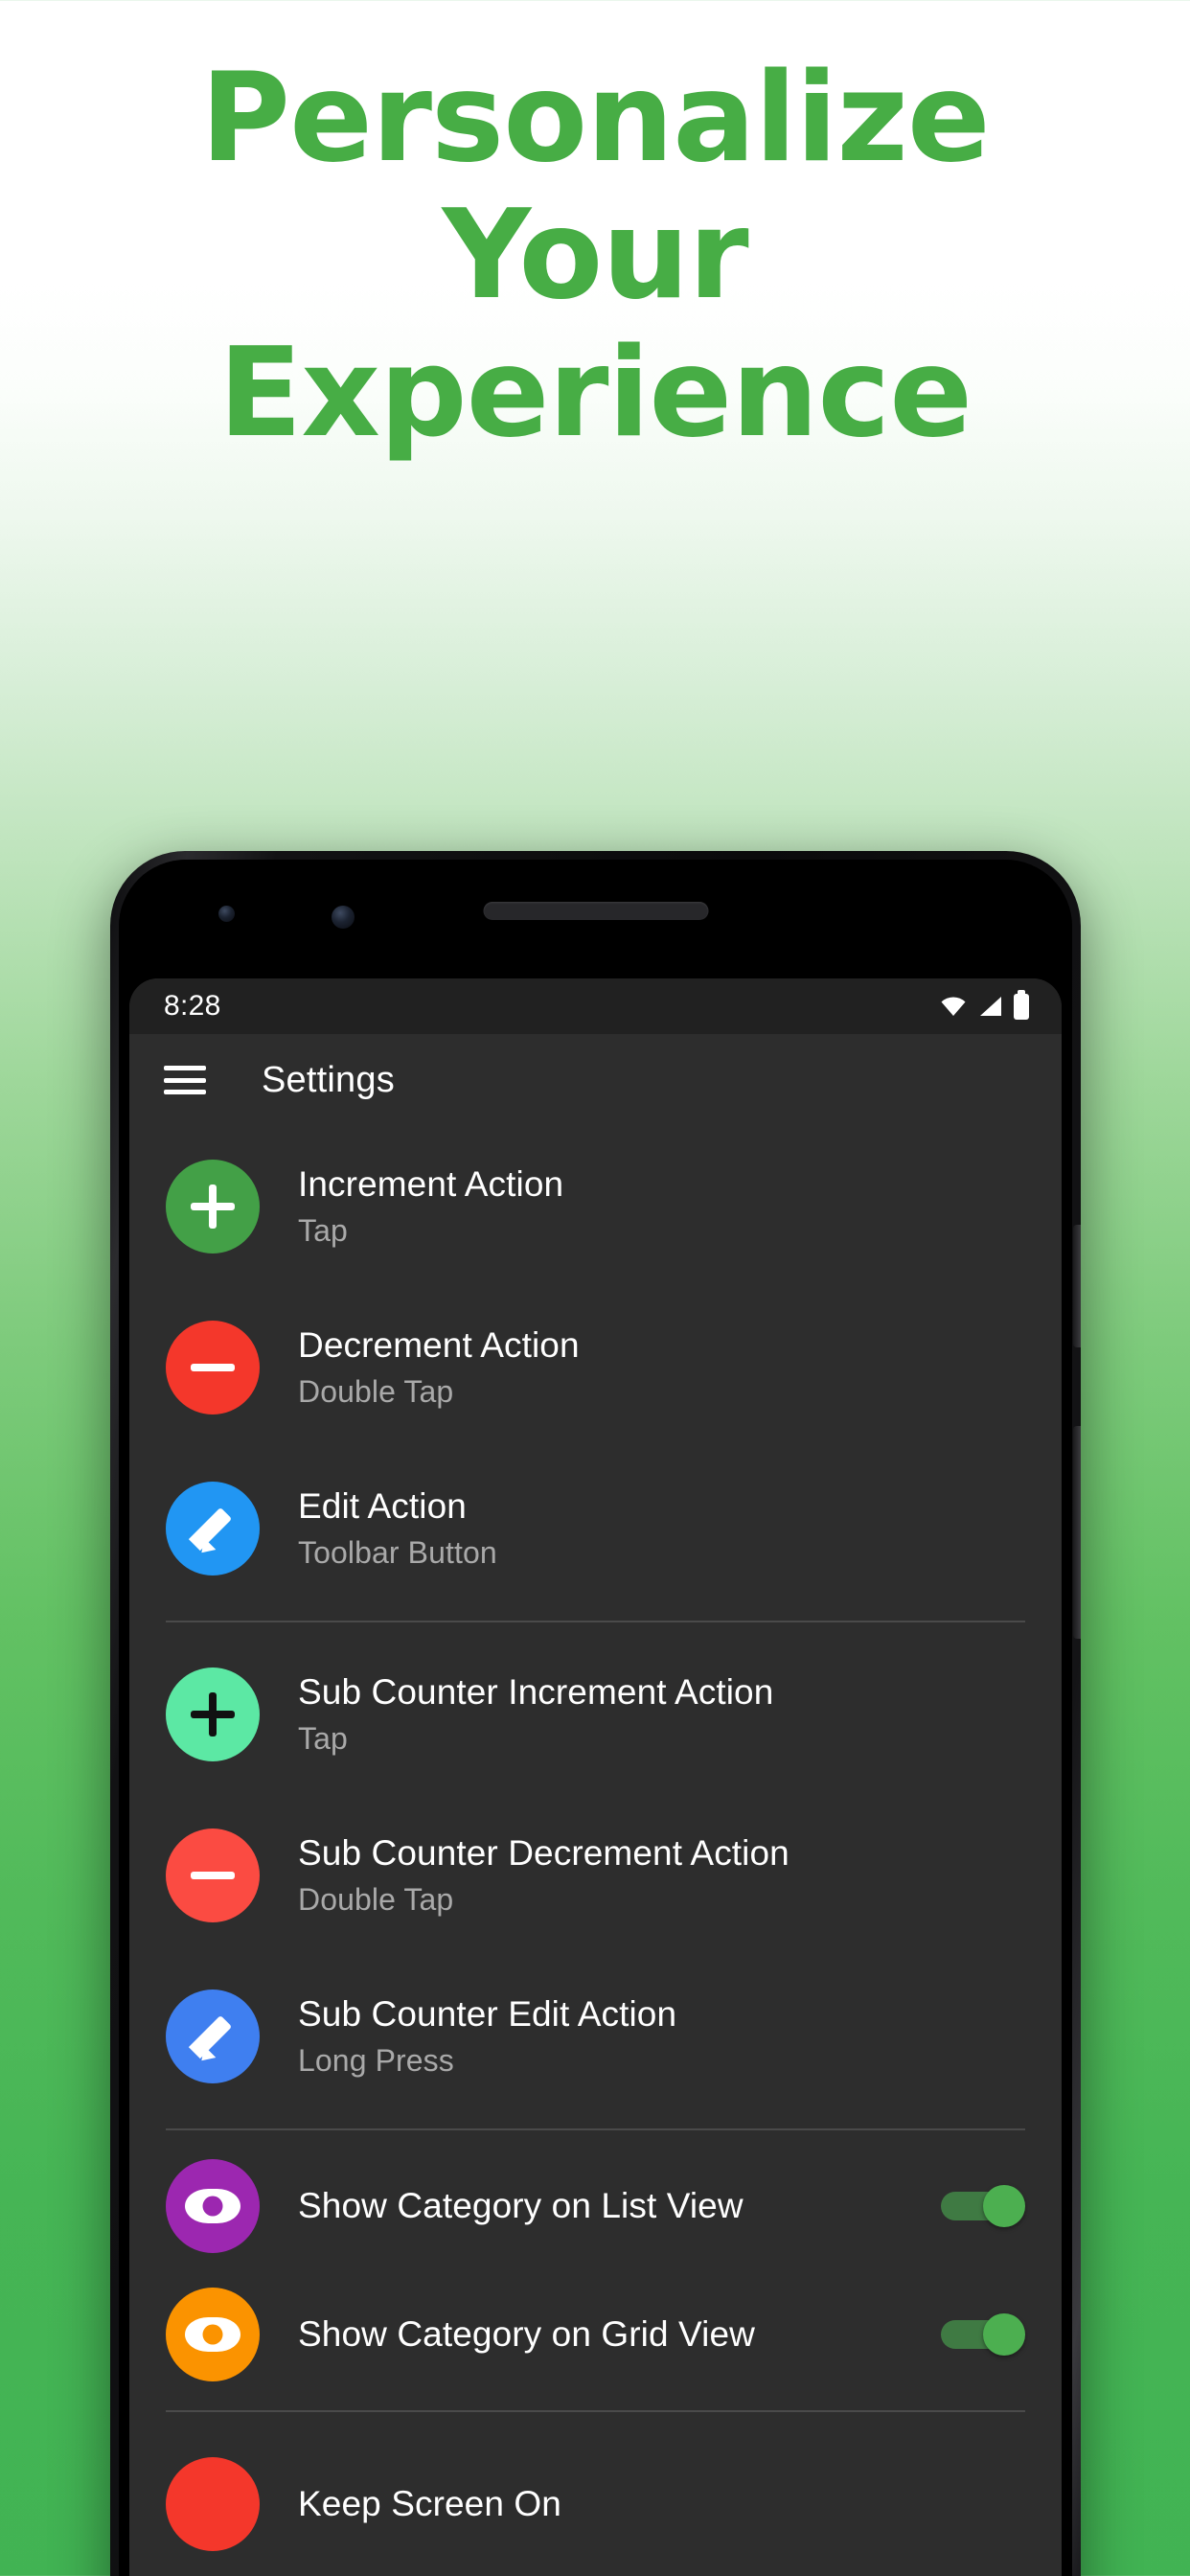  I want to click on settings-row: Increment Action Tap, so click(595, 1206).